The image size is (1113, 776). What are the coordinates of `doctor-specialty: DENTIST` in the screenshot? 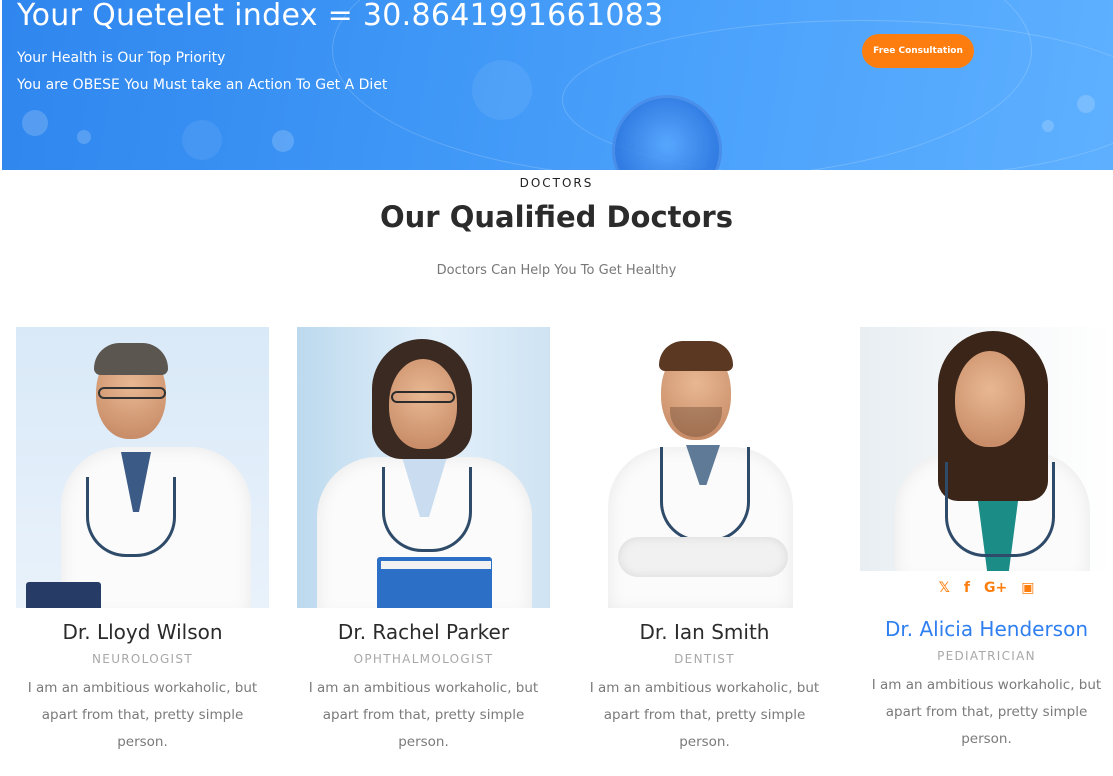 It's located at (704, 659).